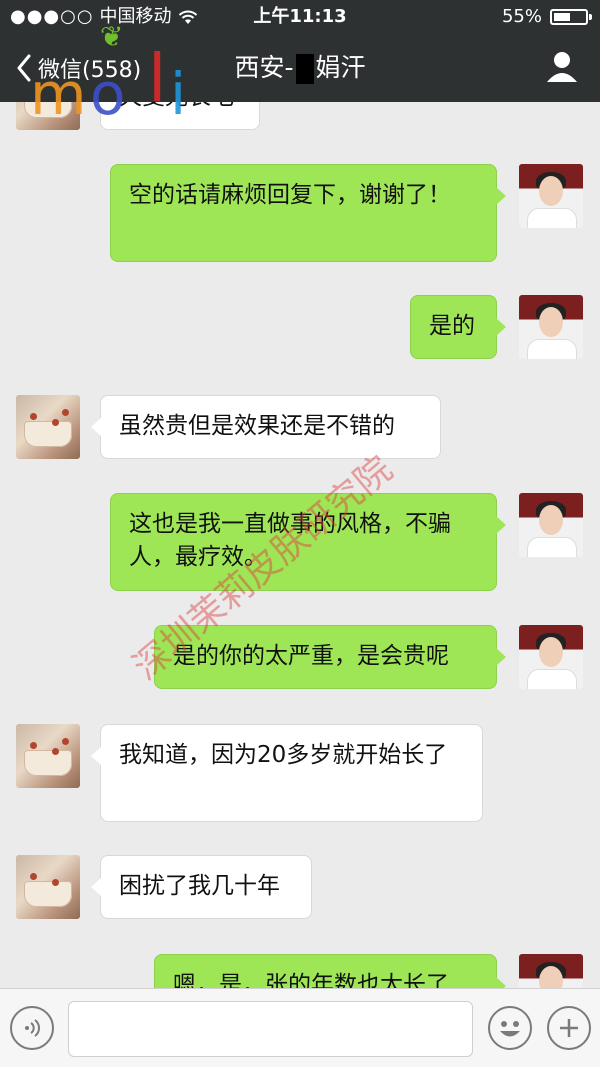 This screenshot has height=1067, width=600. Describe the element at coordinates (330, 971) in the screenshot. I see `message-bubble: 嗯，是，张的年数也太长了` at that location.